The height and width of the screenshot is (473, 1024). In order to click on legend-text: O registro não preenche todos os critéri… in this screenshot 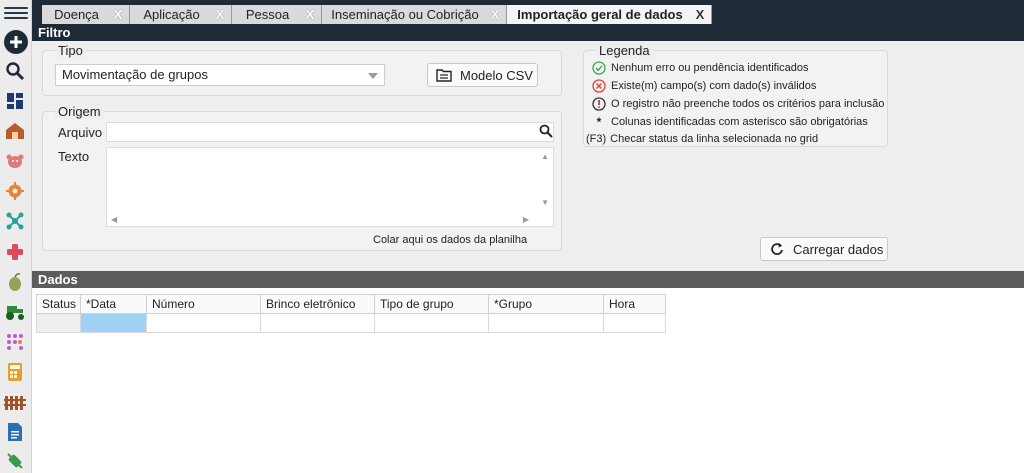, I will do `click(748, 104)`.